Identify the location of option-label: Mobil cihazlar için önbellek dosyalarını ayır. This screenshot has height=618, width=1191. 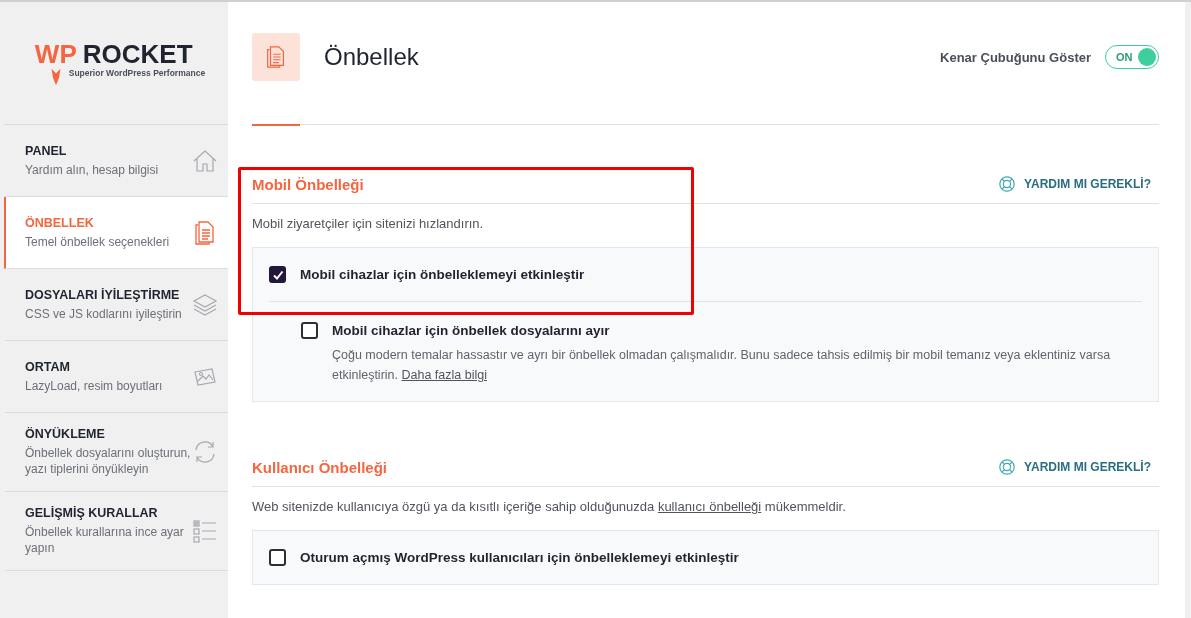
(471, 330).